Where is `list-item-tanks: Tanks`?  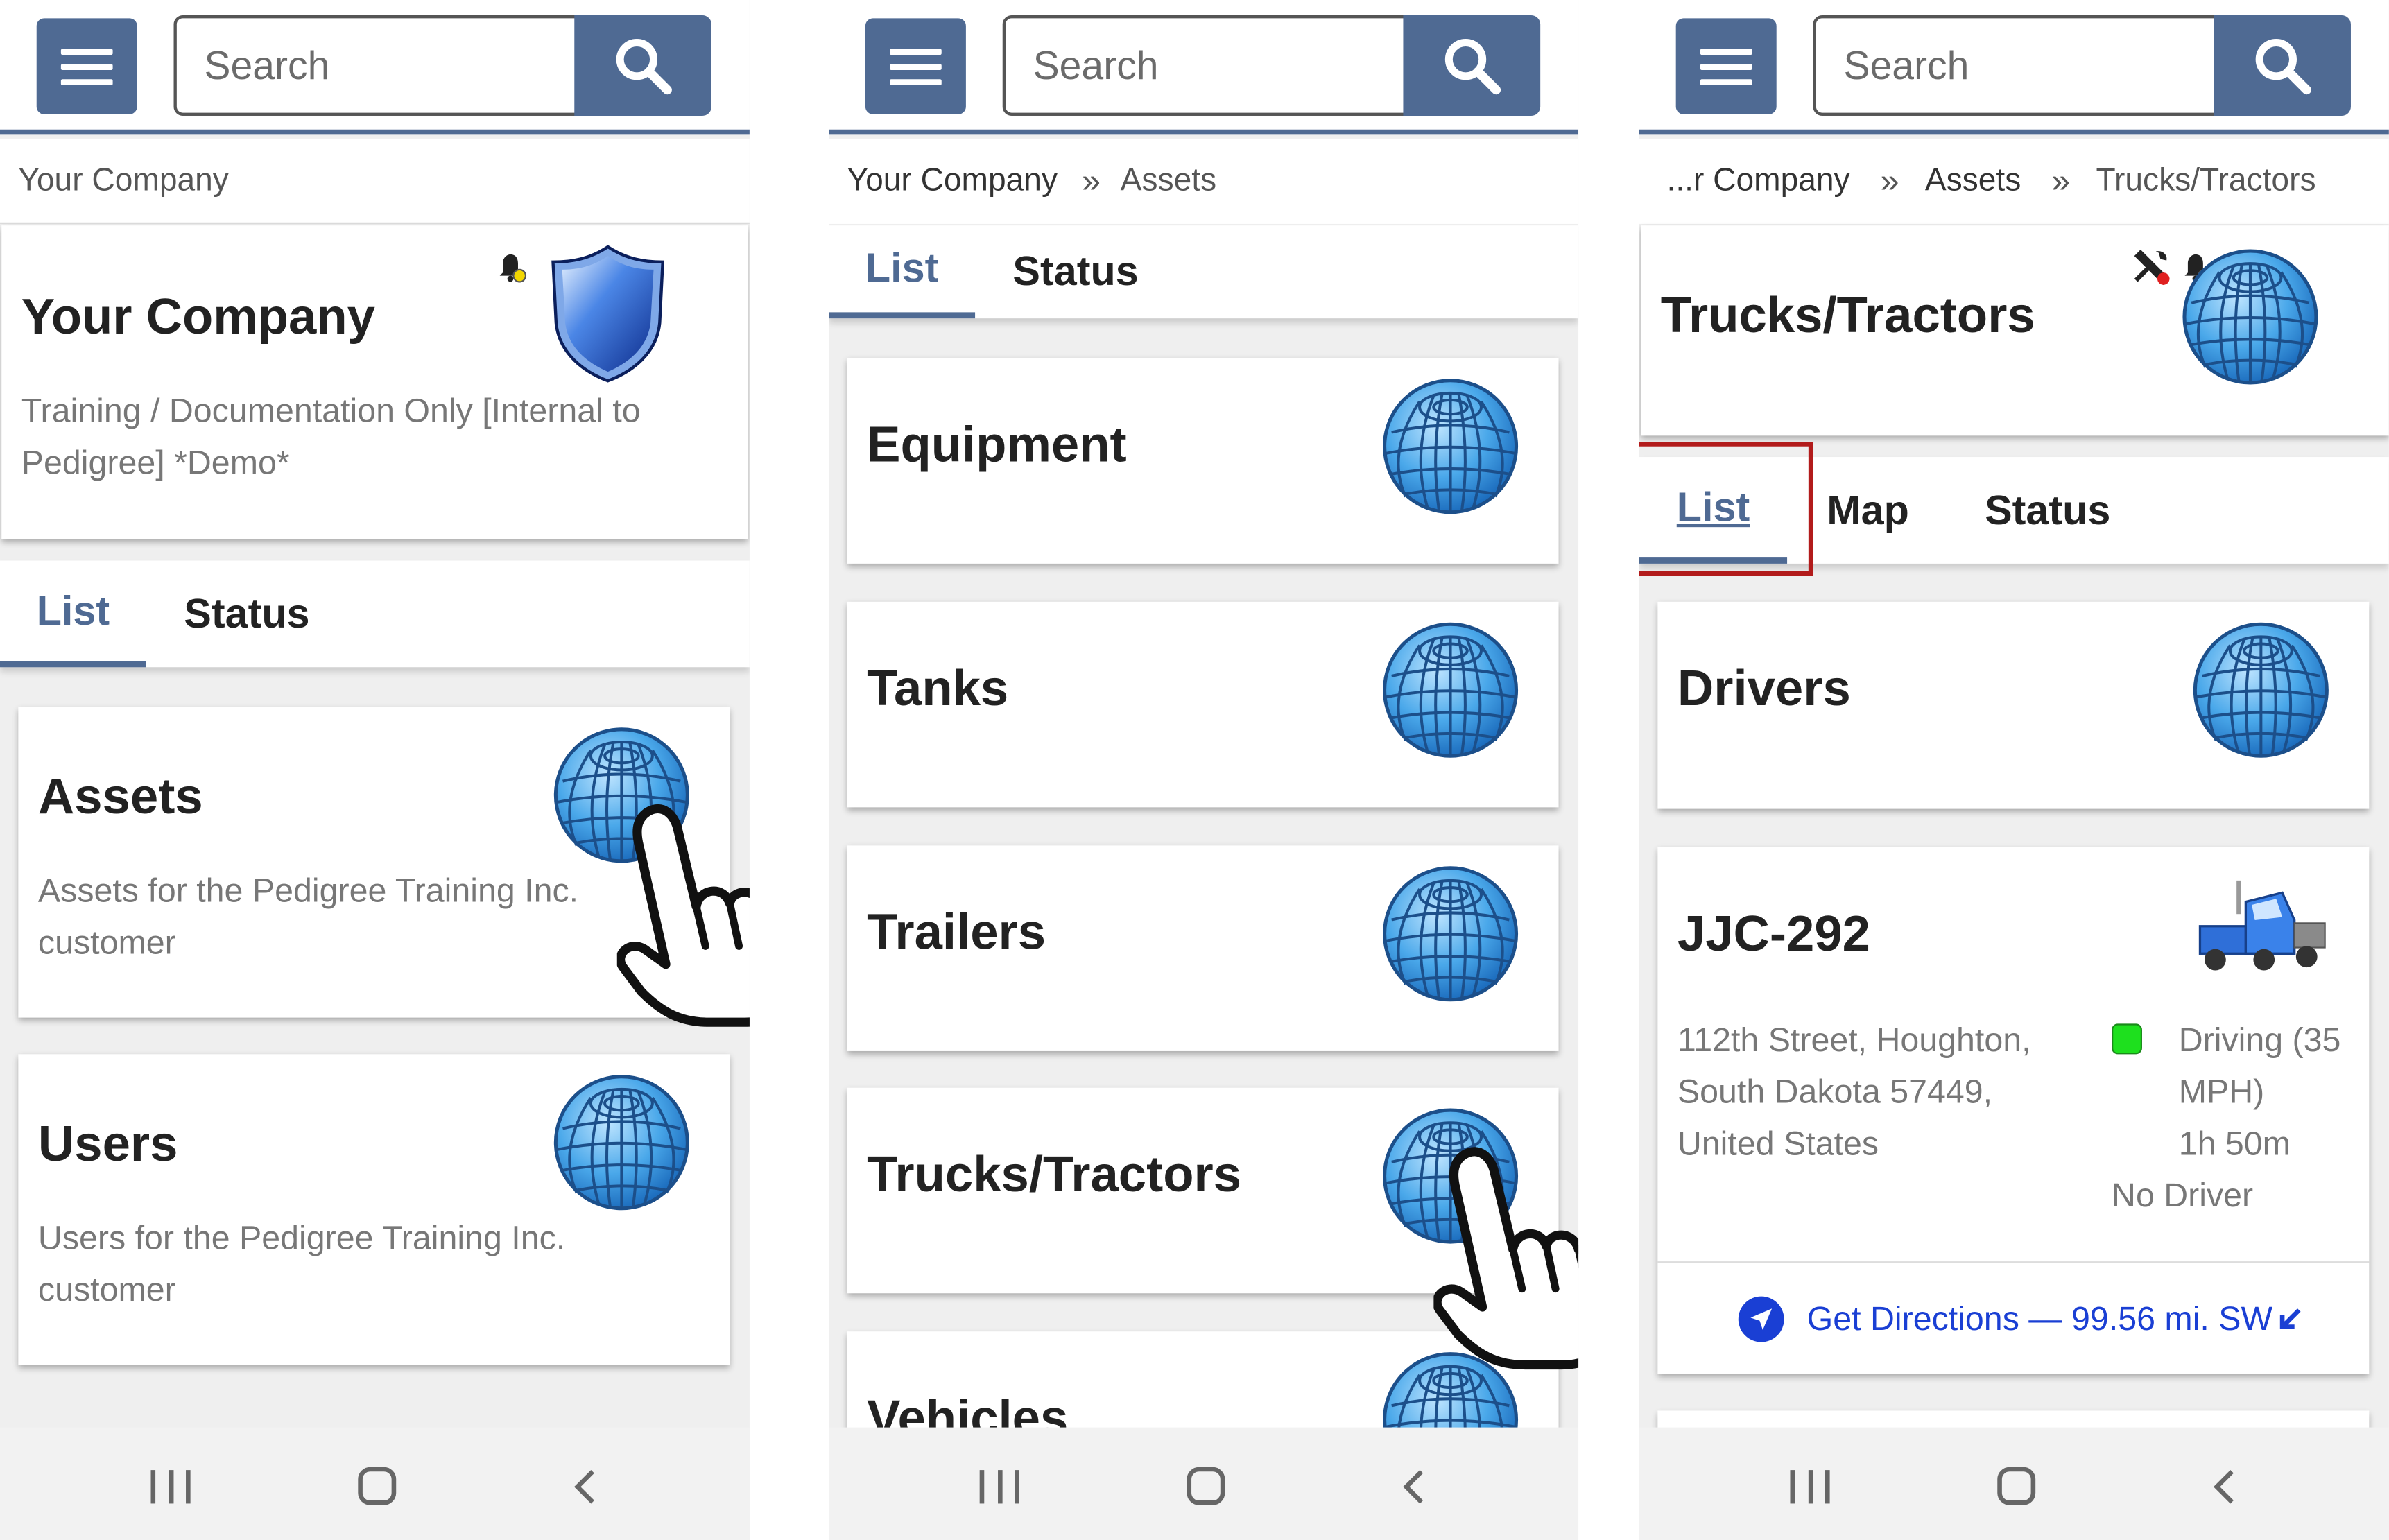
list-item-tanks: Tanks is located at coordinates (1203, 704).